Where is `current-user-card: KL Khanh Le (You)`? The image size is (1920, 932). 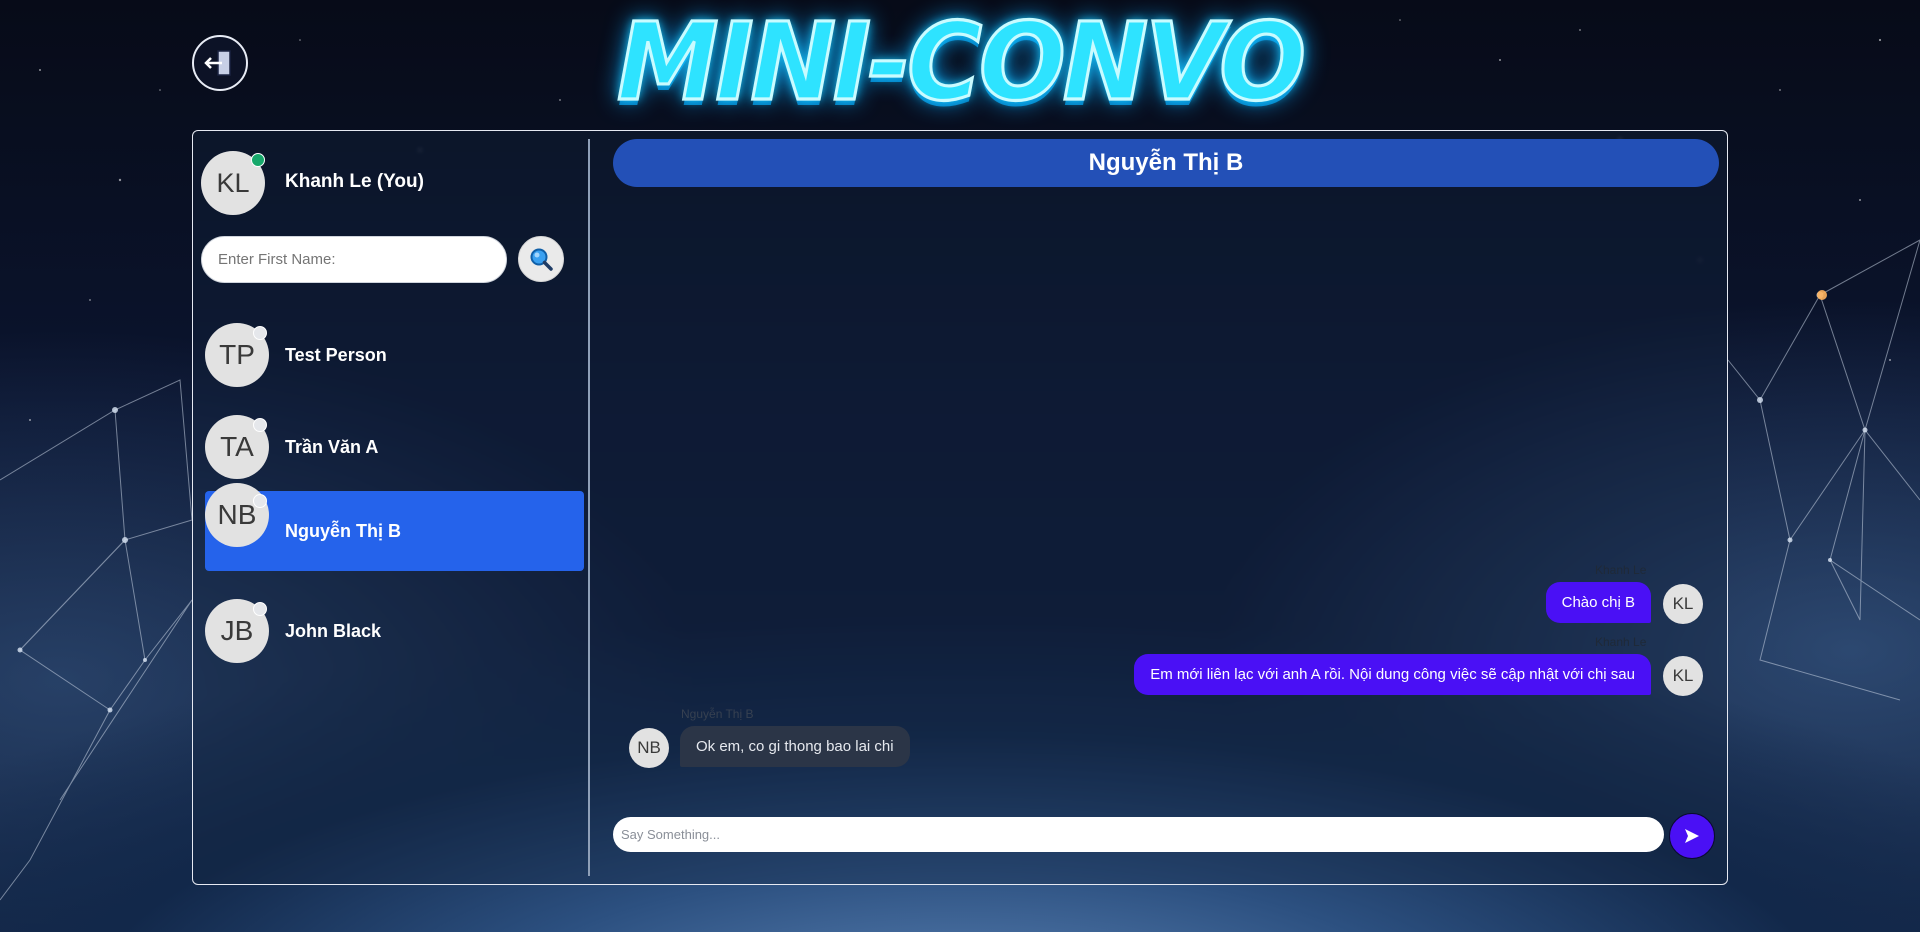
current-user-card: KL Khanh Le (You) is located at coordinates (391, 183).